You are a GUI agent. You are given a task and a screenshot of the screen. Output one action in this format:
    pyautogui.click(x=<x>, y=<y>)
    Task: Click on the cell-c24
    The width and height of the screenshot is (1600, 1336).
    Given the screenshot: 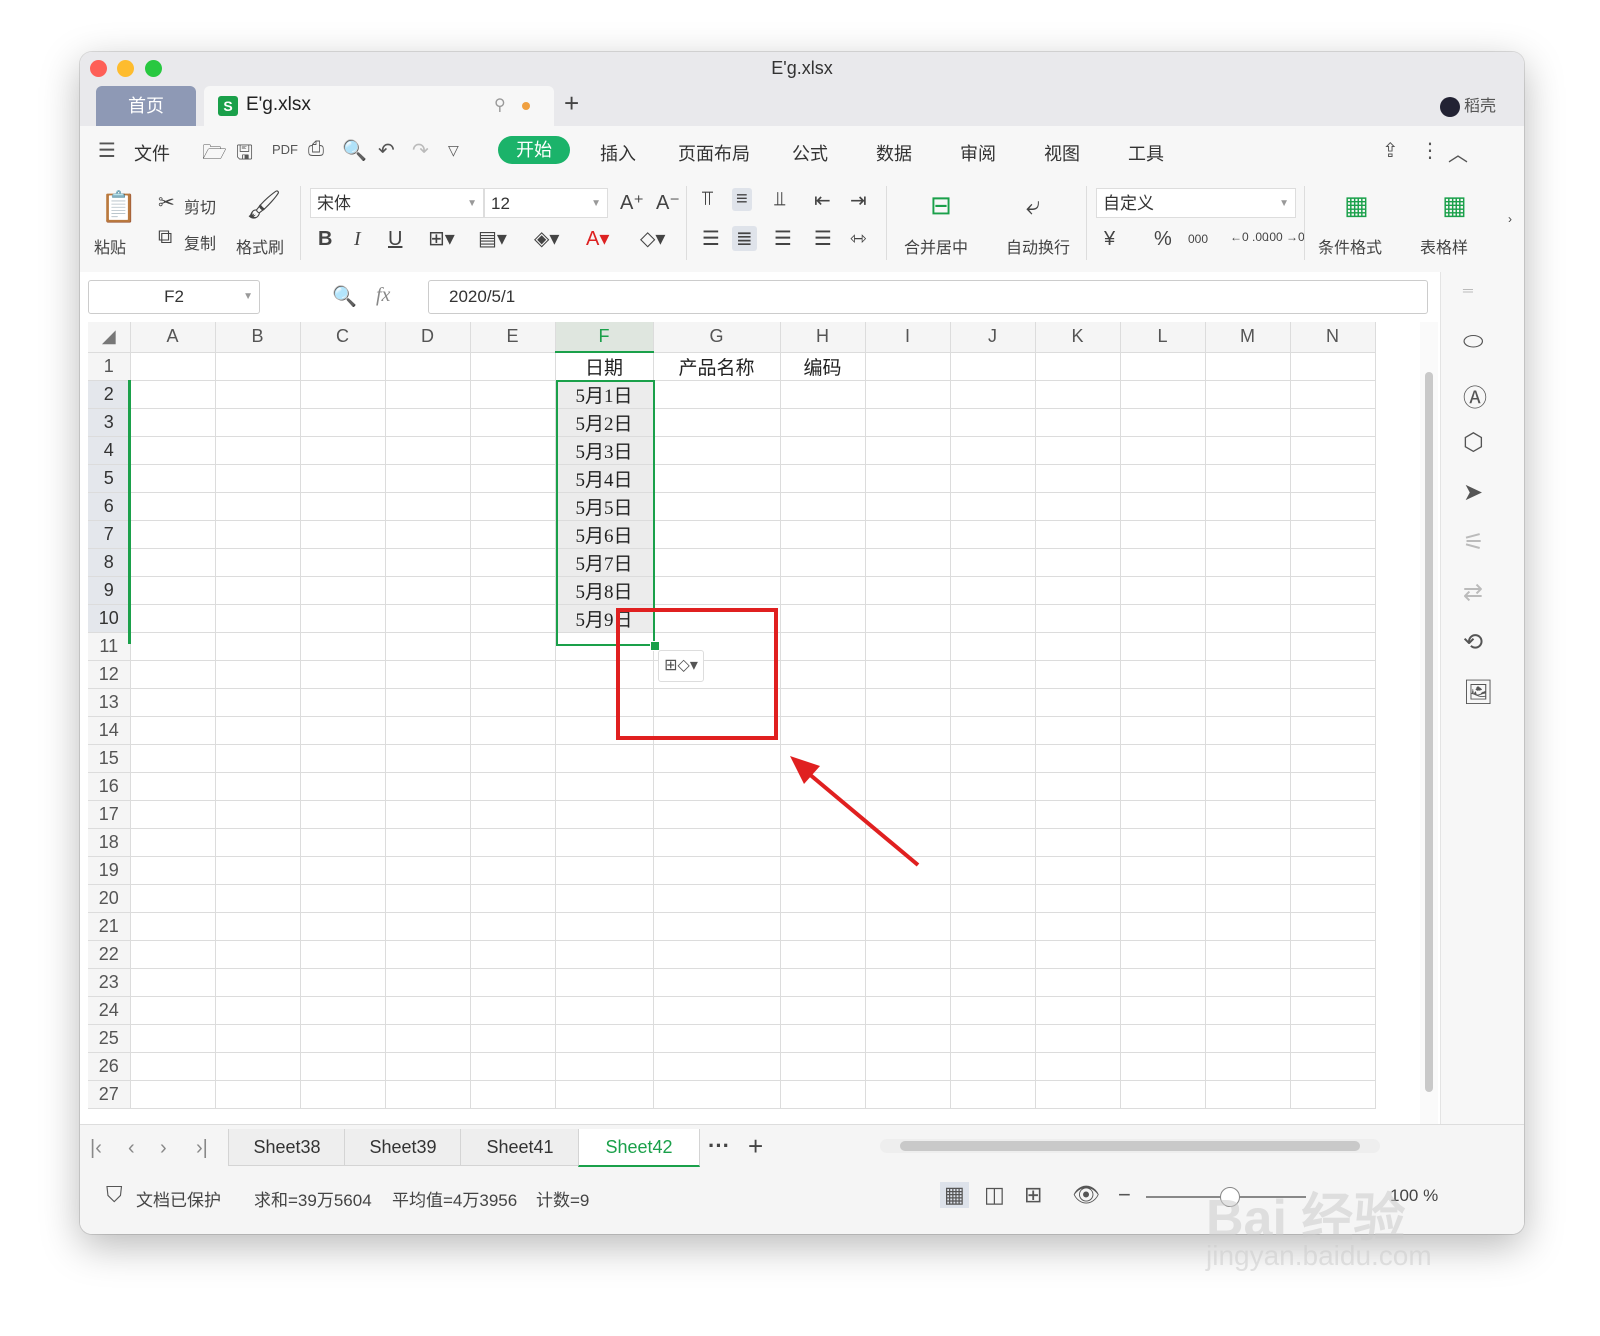 What is the action you would take?
    pyautogui.click(x=343, y=1010)
    